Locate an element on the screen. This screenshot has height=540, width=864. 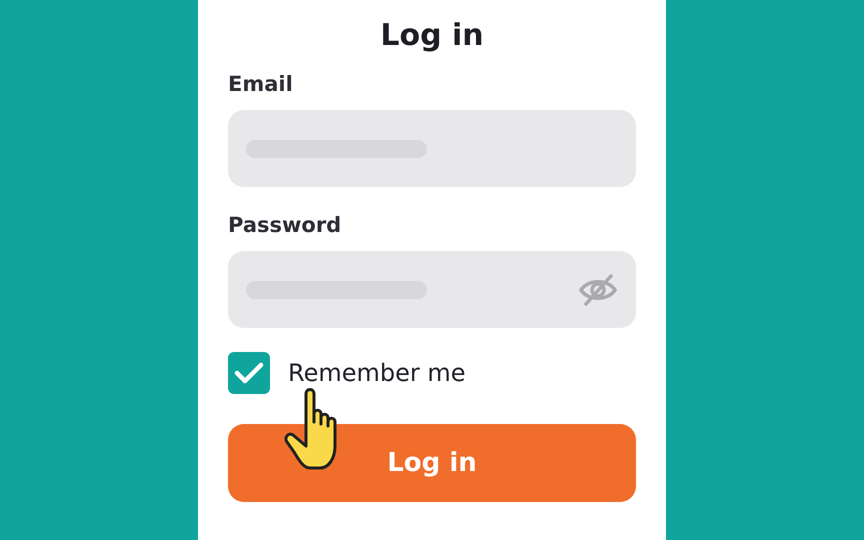
field-label: Email is located at coordinates (260, 84).